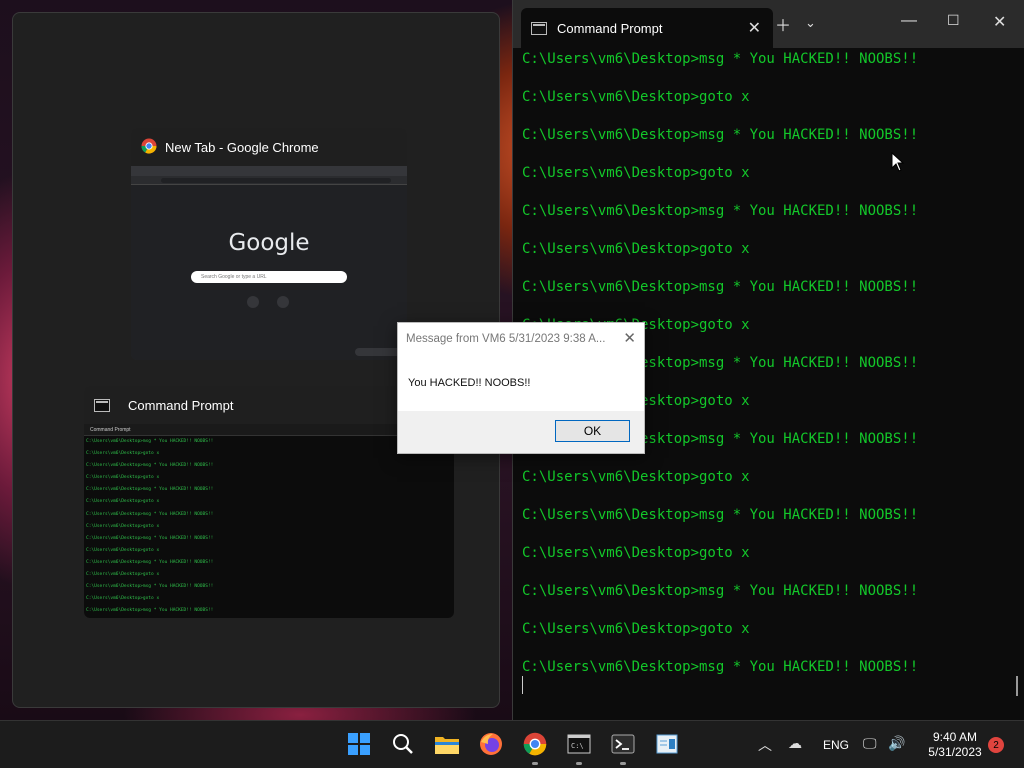 This screenshot has height=768, width=1024. What do you see at coordinates (996, 745) in the screenshot?
I see `notification-badge: 2` at bounding box center [996, 745].